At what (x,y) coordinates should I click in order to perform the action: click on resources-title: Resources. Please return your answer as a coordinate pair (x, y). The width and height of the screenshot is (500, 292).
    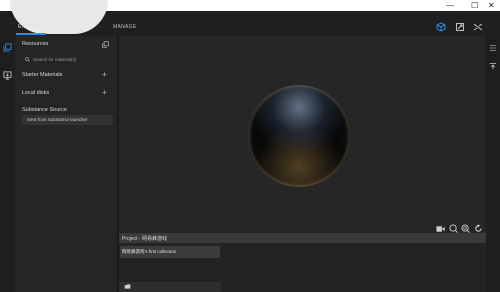
    Looking at the image, I should click on (35, 44).